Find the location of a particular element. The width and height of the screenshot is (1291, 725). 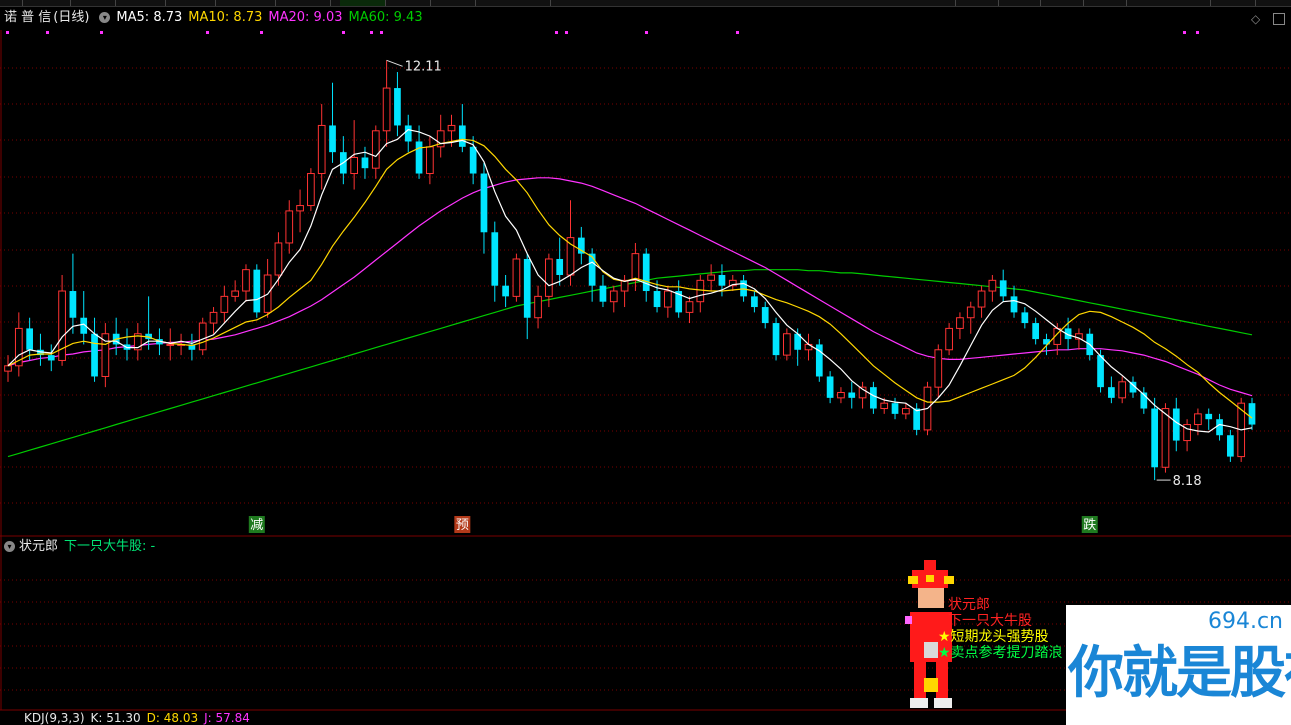

indicator-settings-icon: ▾ is located at coordinates (9, 546).